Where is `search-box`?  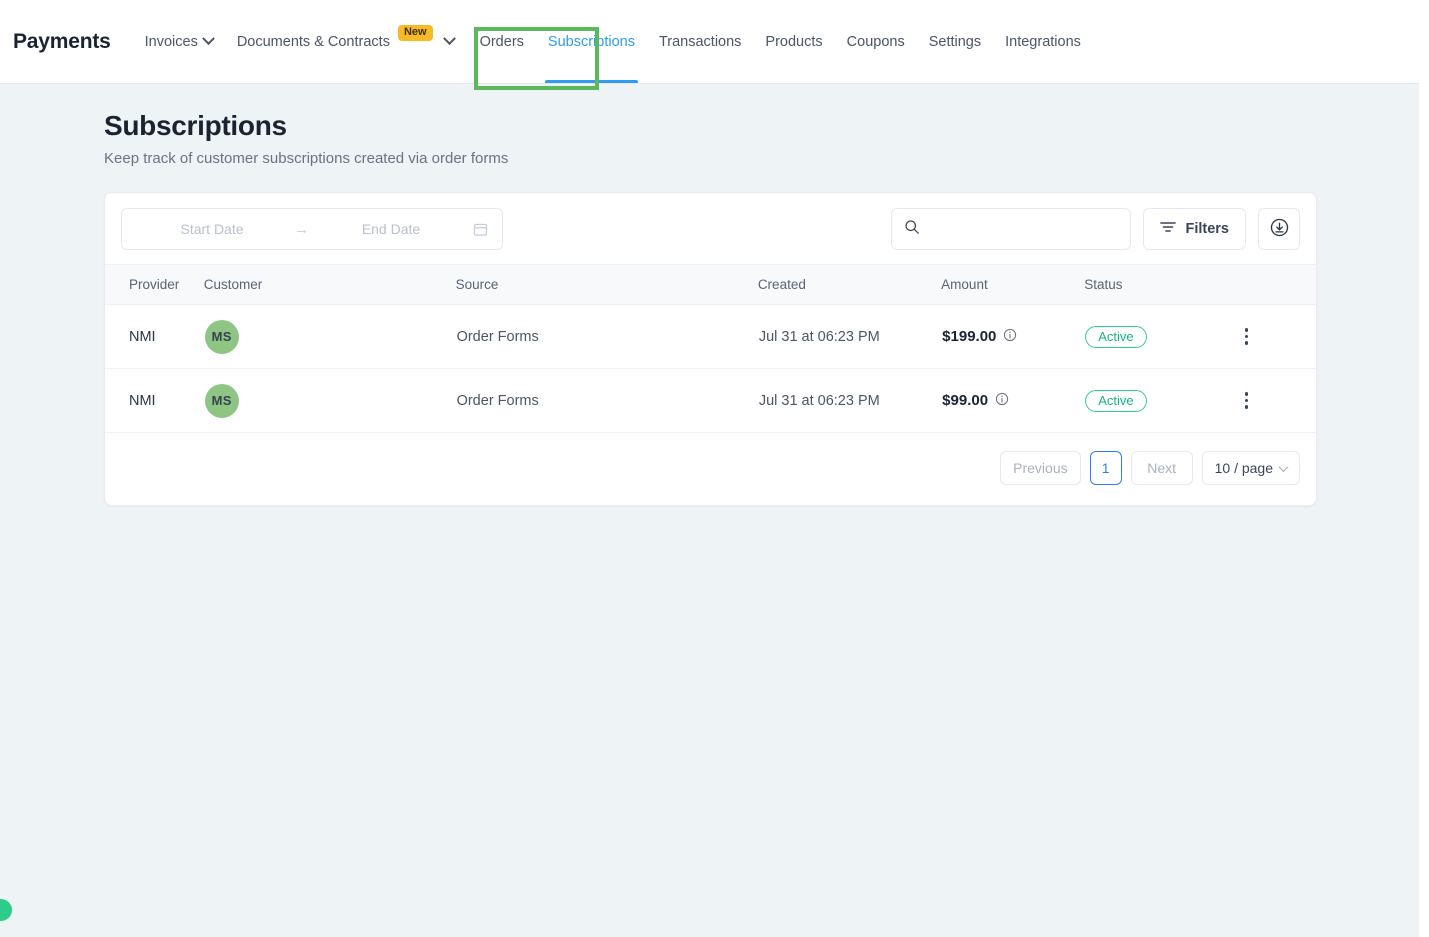 search-box is located at coordinates (1011, 229).